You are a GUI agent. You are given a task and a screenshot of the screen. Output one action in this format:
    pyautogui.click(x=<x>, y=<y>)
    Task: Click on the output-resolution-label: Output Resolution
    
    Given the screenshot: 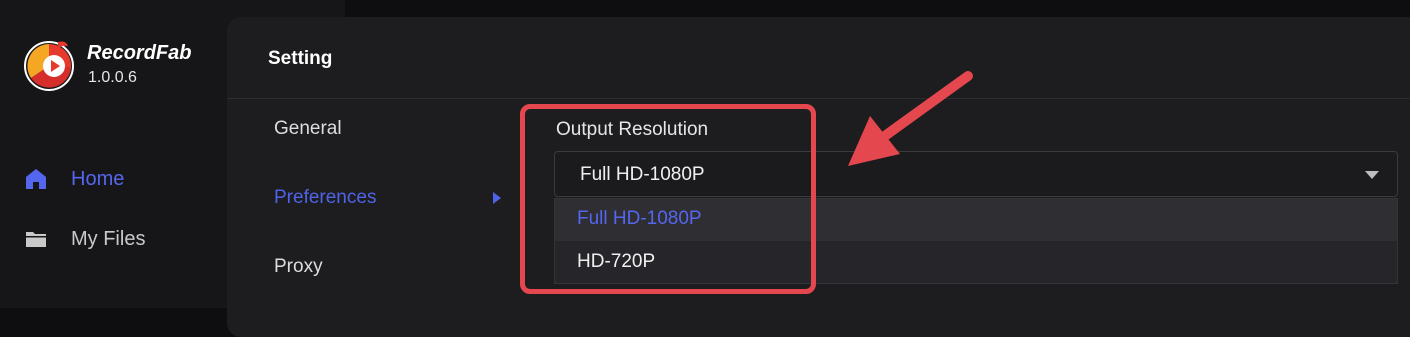 What is the action you would take?
    pyautogui.click(x=632, y=129)
    